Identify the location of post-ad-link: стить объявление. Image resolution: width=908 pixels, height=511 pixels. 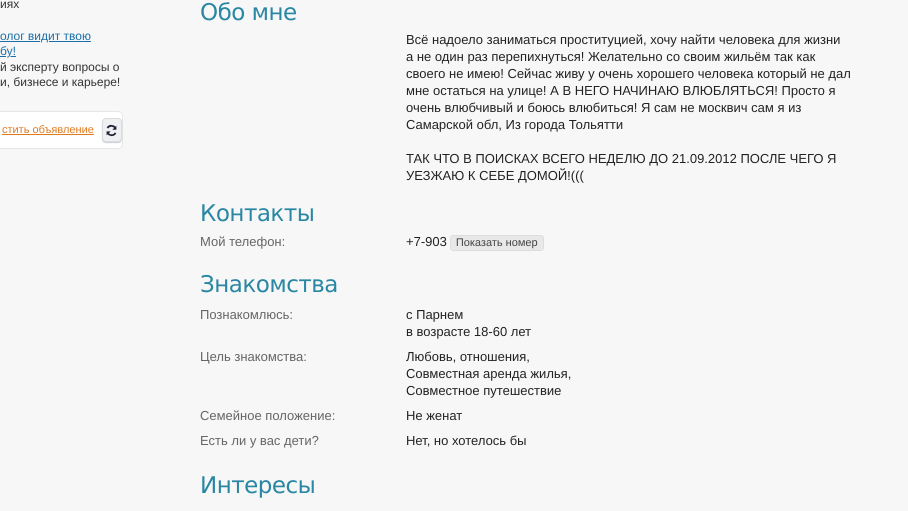
(48, 130).